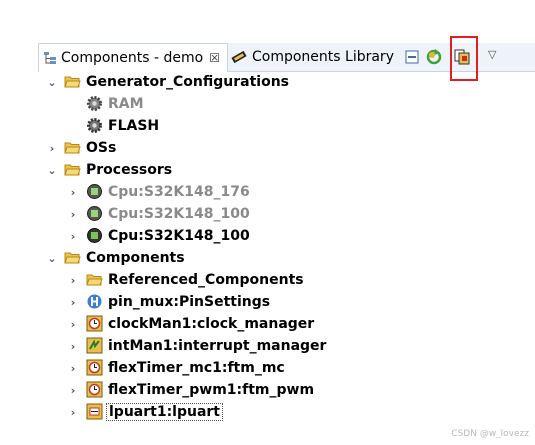 The width and height of the screenshot is (535, 445). Describe the element at coordinates (94, 345) in the screenshot. I see `interrupt-component-icon` at that location.